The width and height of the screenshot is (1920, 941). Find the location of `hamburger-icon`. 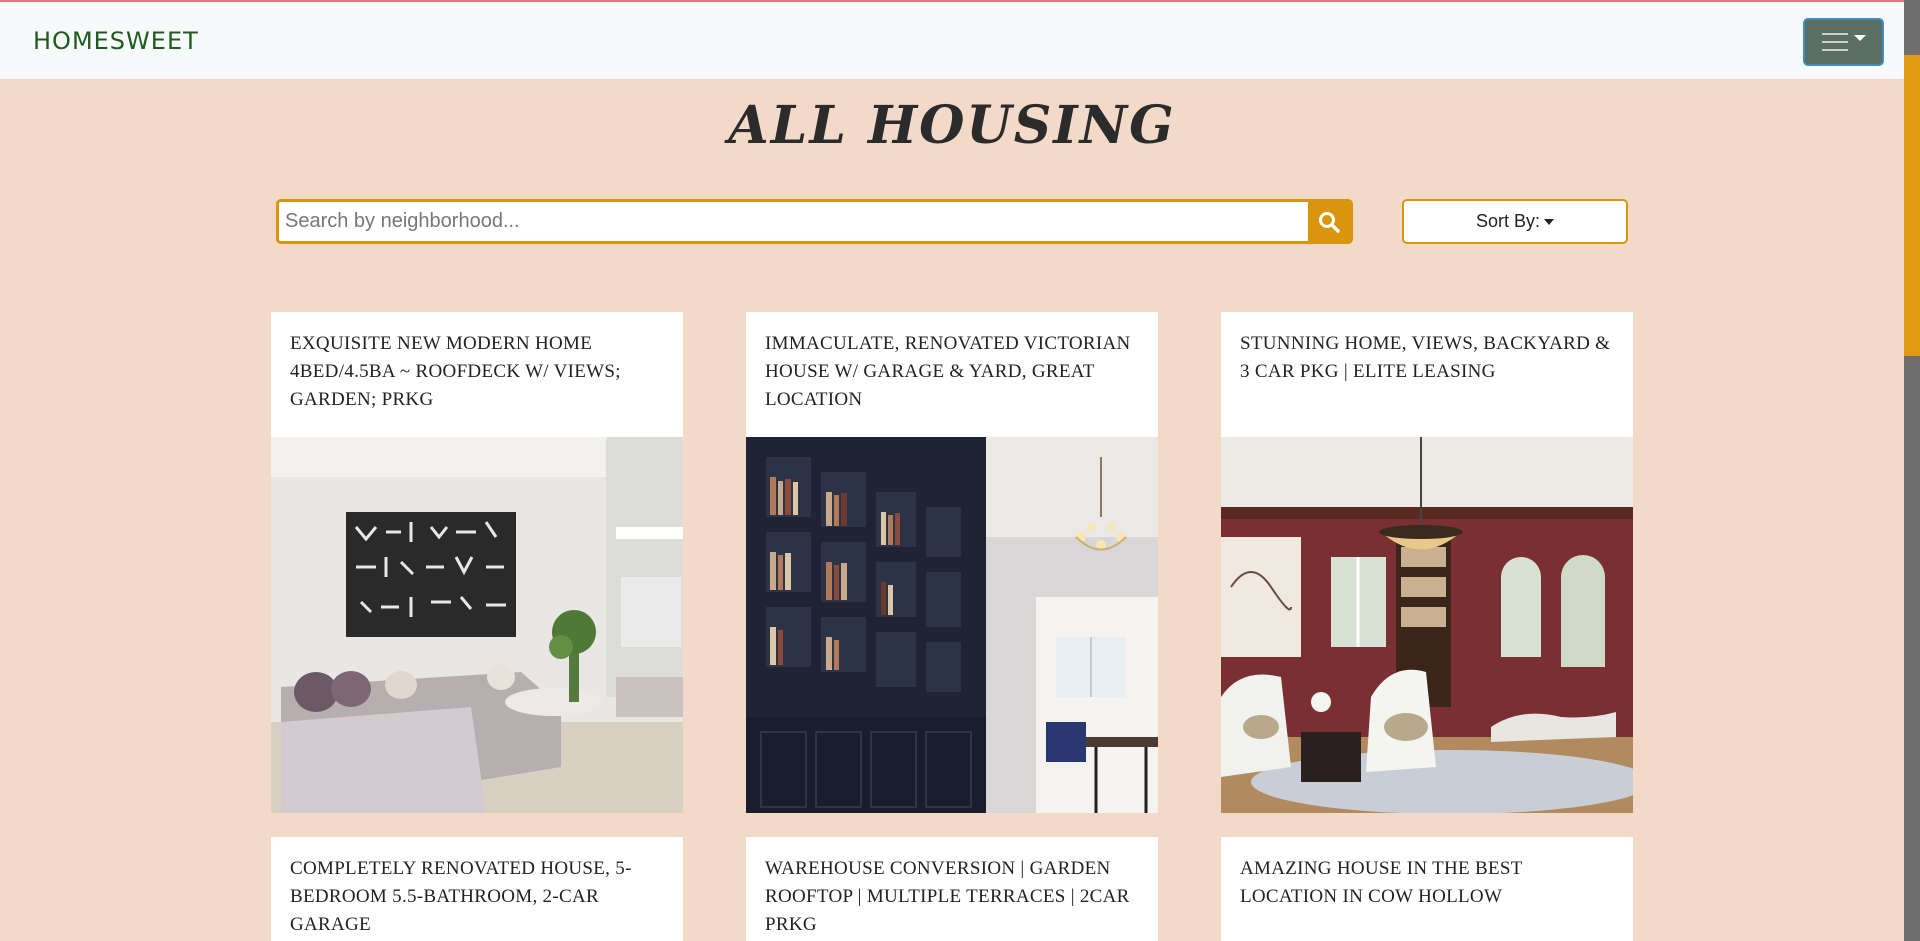

hamburger-icon is located at coordinates (1834, 42).